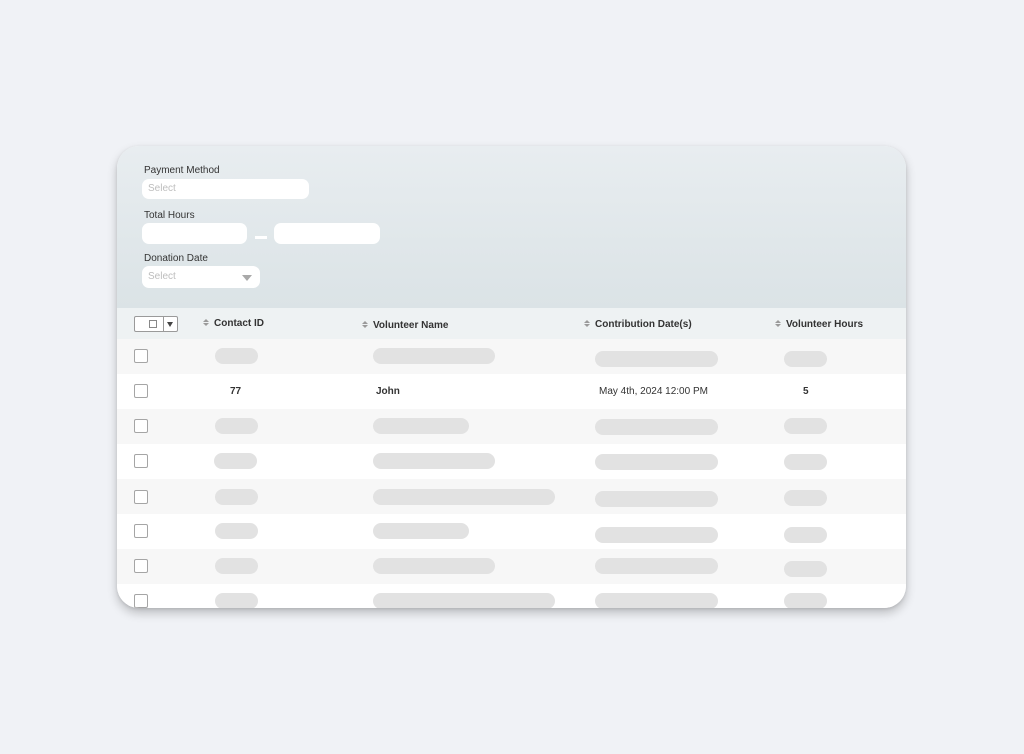  Describe the element at coordinates (236, 391) in the screenshot. I see `contact-id-cell: 77` at that location.